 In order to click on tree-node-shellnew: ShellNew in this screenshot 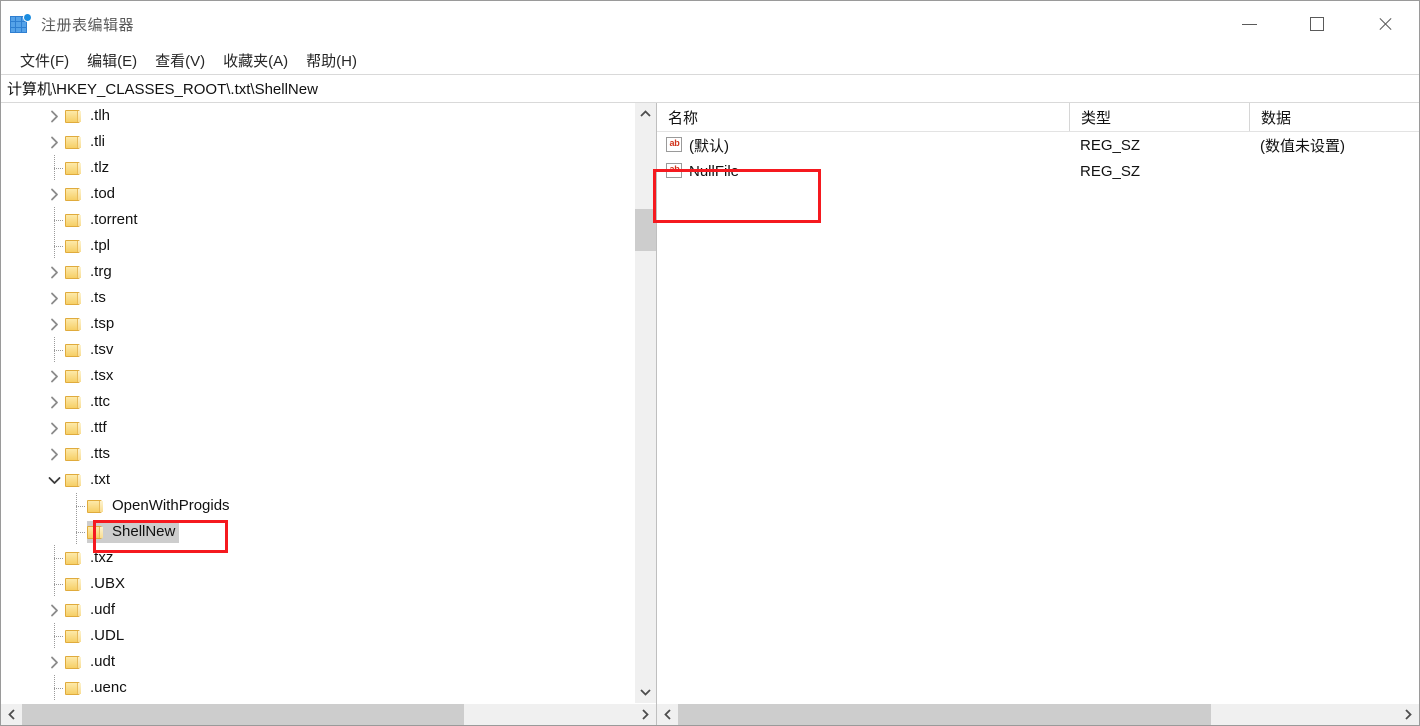, I will do `click(317, 532)`.